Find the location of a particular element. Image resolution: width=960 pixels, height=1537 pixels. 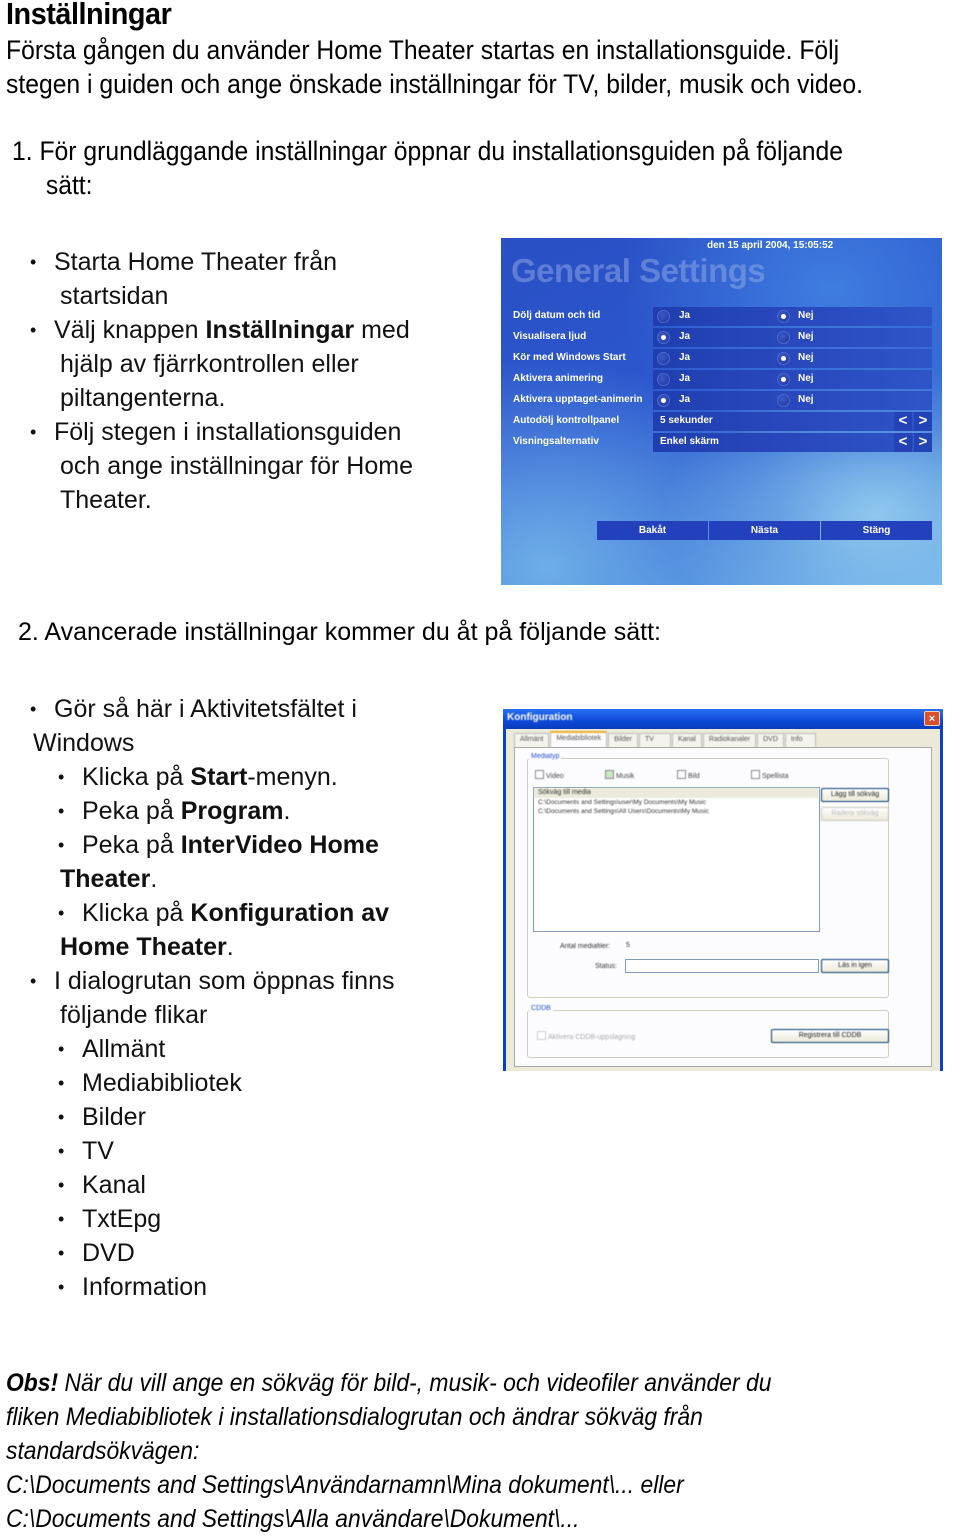

add-path-button: Lägg till sökväg is located at coordinates (855, 795).